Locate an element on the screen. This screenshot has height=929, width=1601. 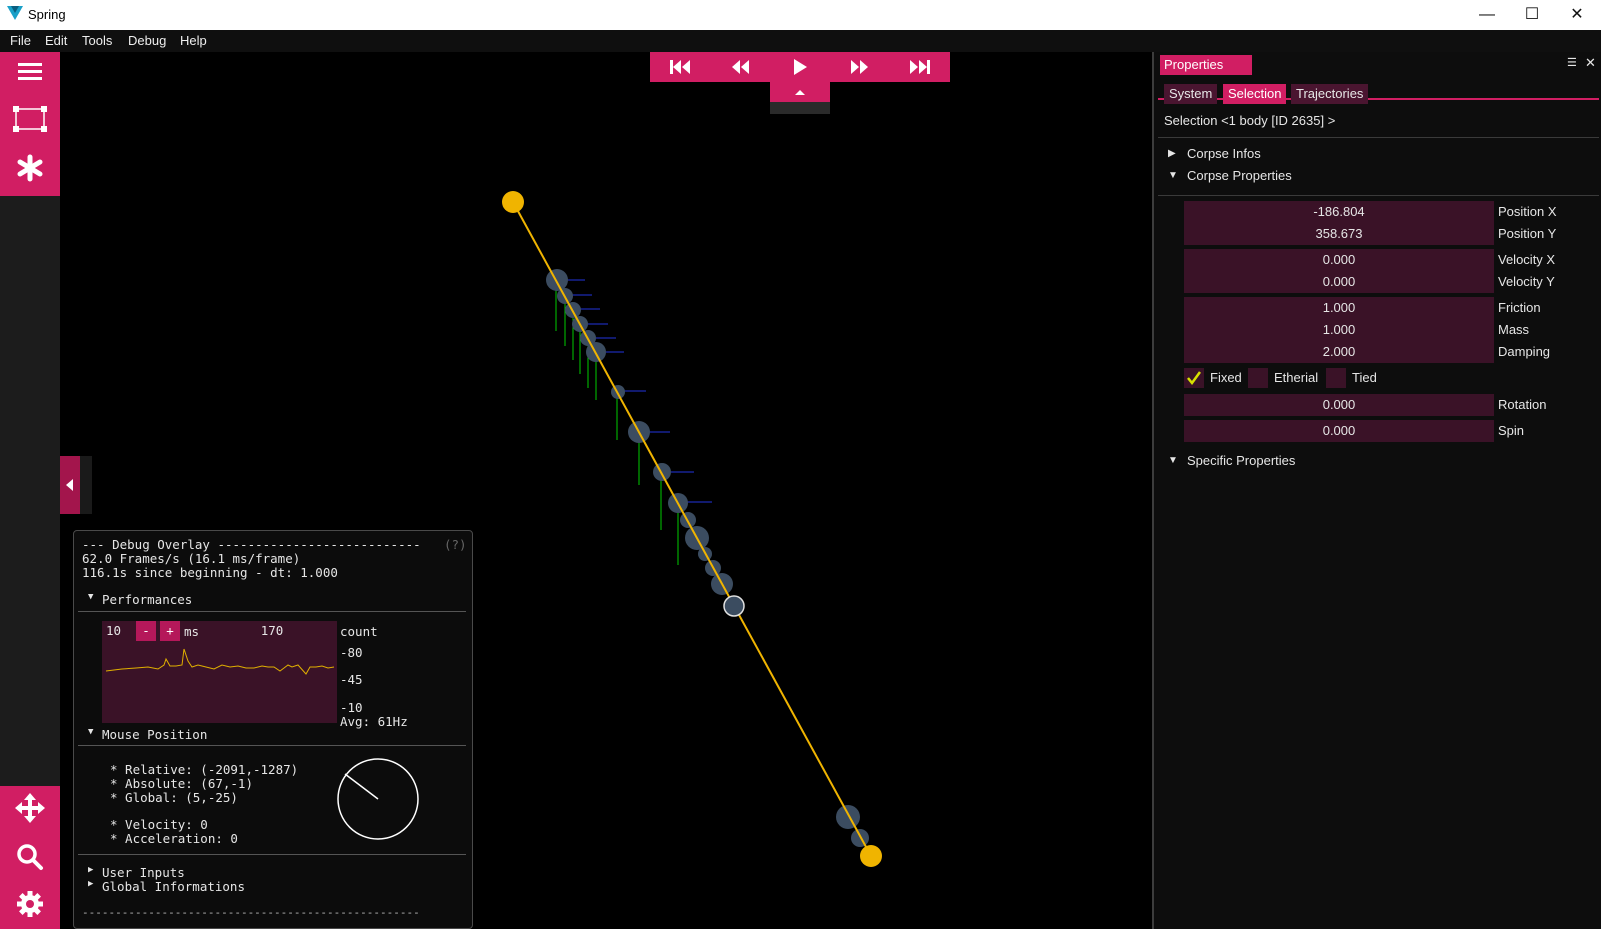
mass-field: 1.000 is located at coordinates (1339, 330).